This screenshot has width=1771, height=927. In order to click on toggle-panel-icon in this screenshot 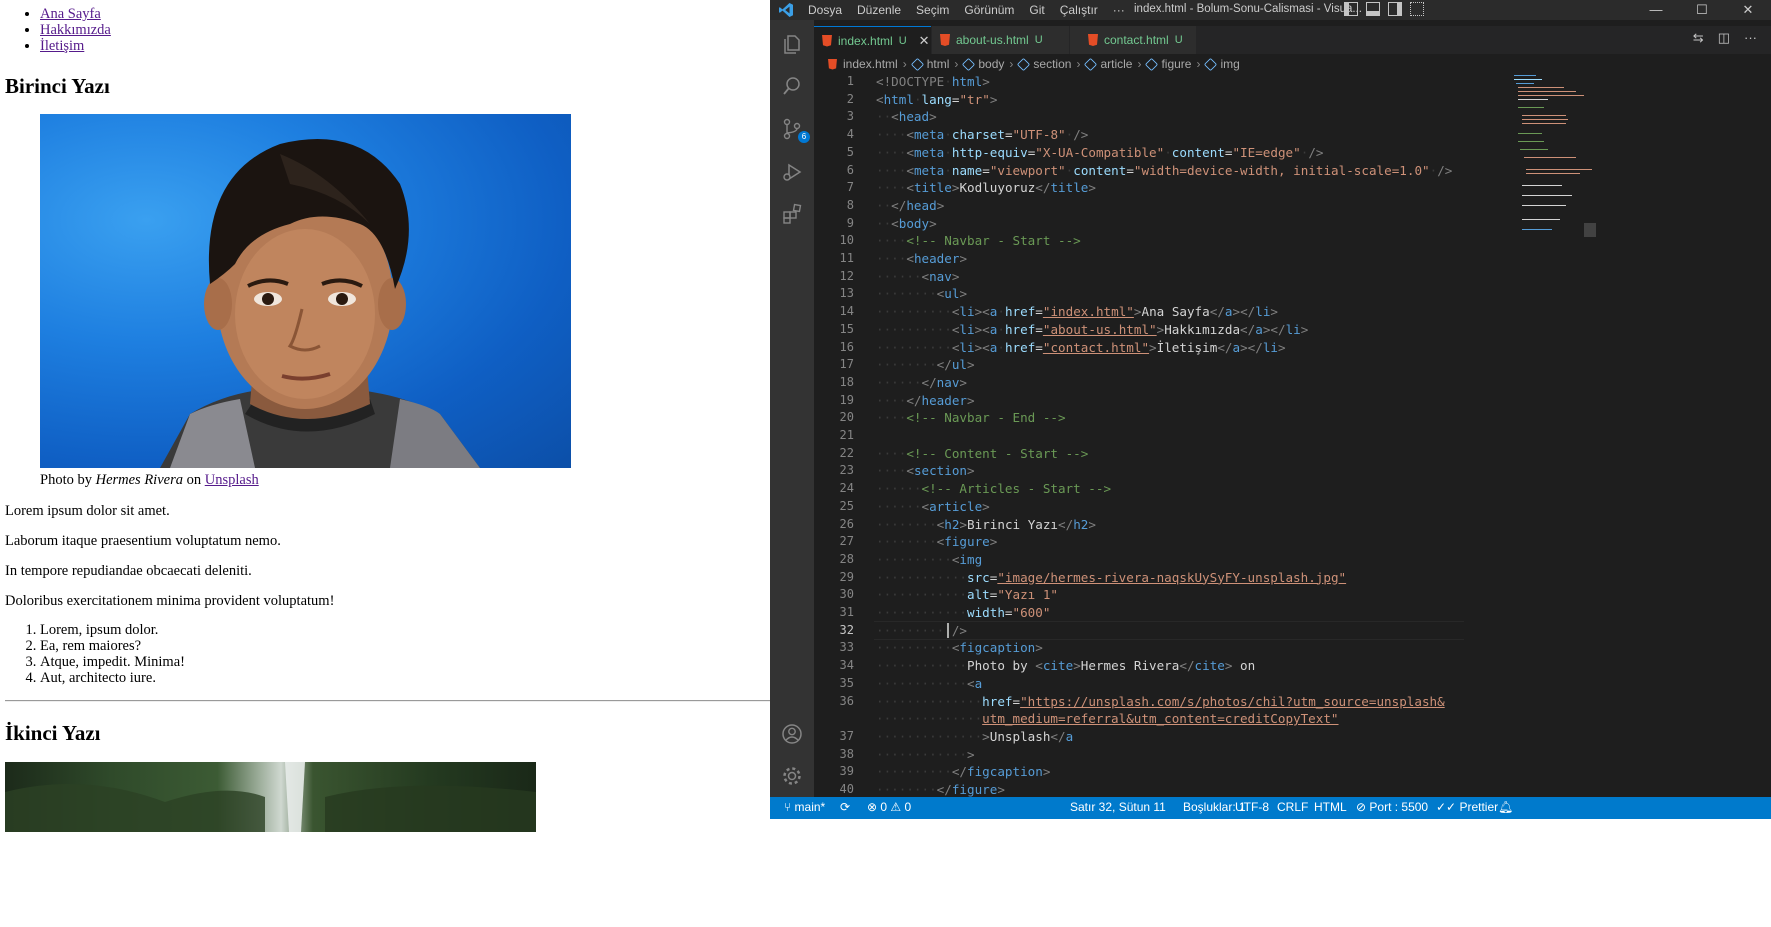, I will do `click(1373, 9)`.